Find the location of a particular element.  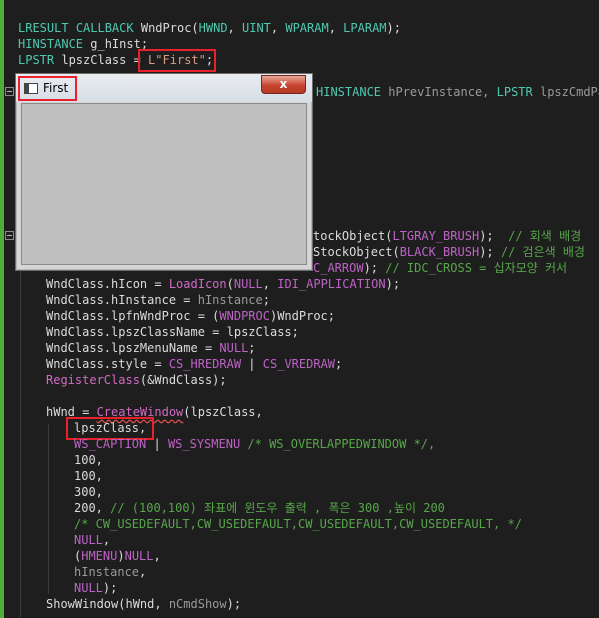

code-line-y: 100, is located at coordinates (88, 476).